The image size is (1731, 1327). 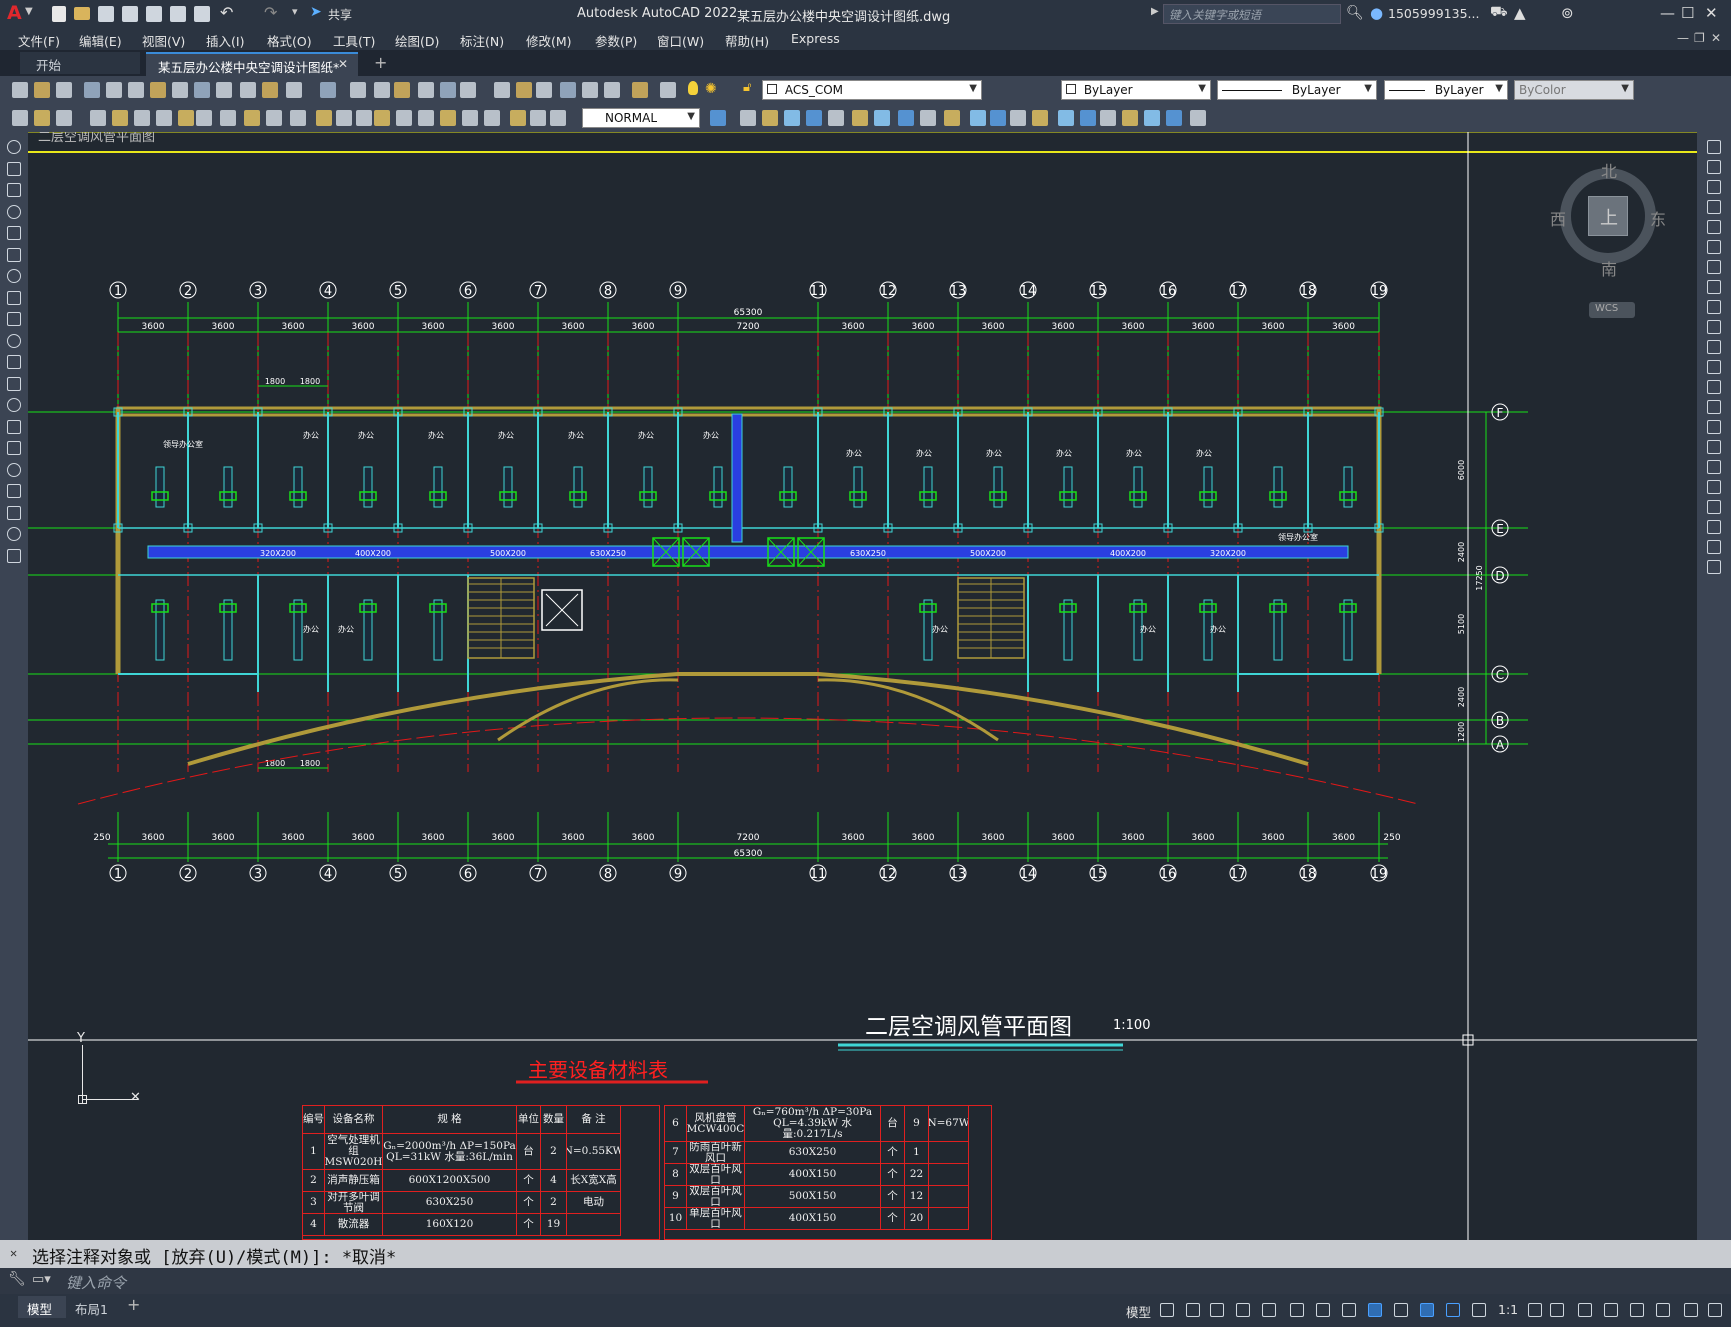 What do you see at coordinates (1714, 267) in the screenshot?
I see `modify-tool-side-7-icon` at bounding box center [1714, 267].